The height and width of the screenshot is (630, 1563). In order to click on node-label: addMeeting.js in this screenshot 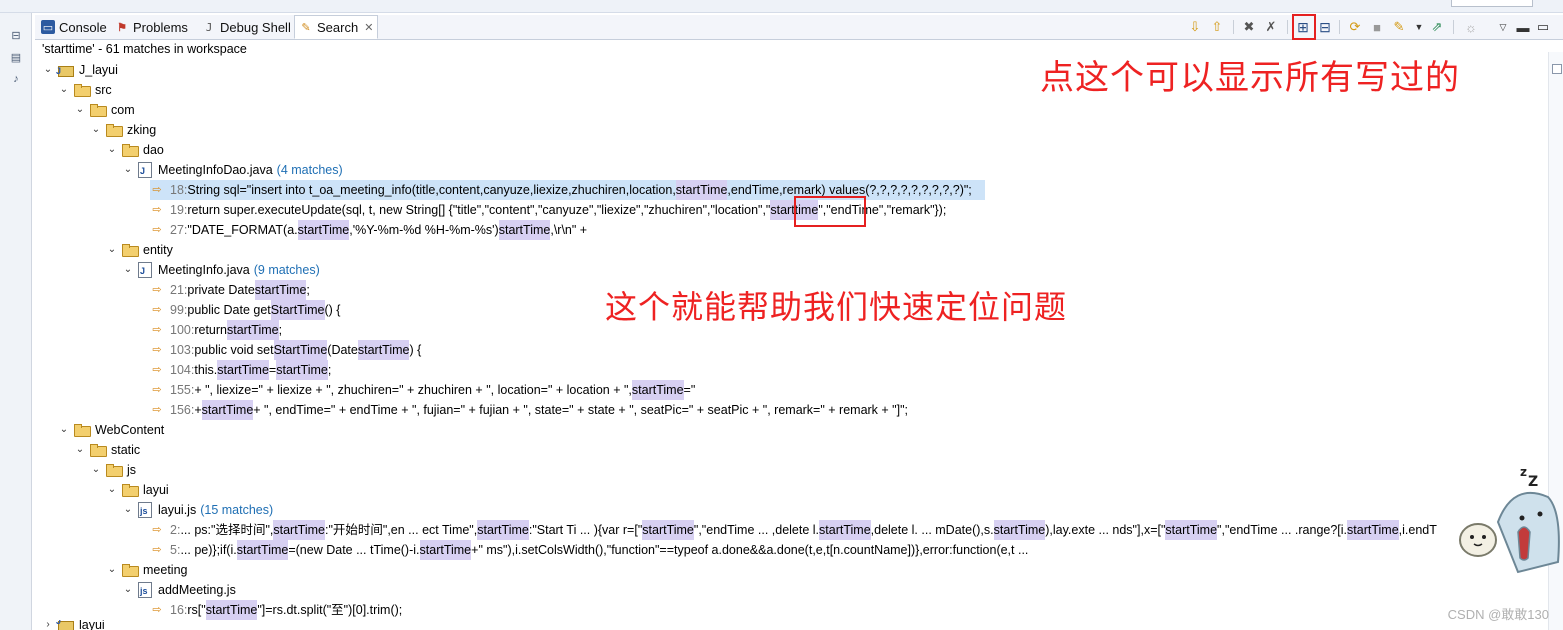, I will do `click(197, 590)`.